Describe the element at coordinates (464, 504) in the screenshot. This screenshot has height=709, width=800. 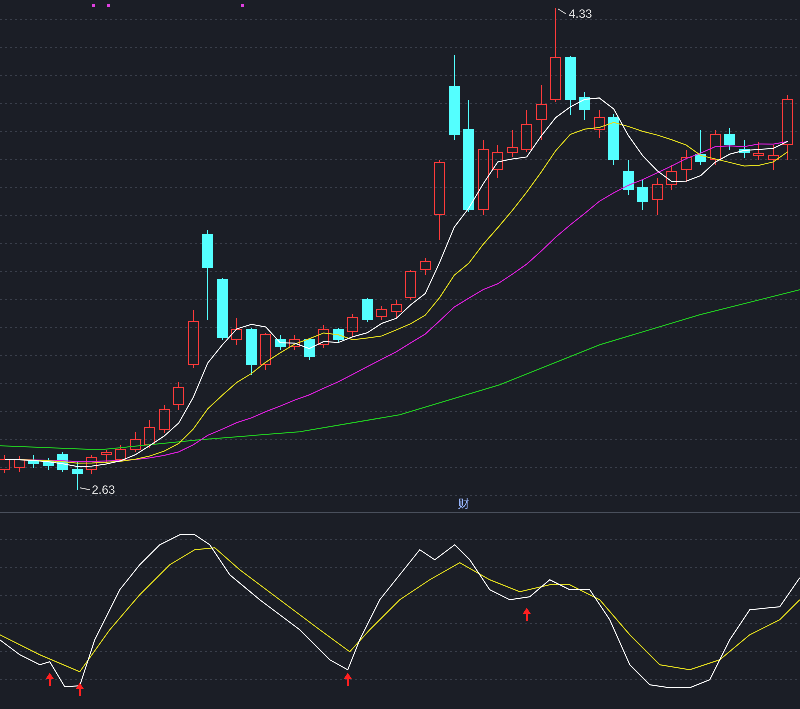
I see `indicator-title: 财` at that location.